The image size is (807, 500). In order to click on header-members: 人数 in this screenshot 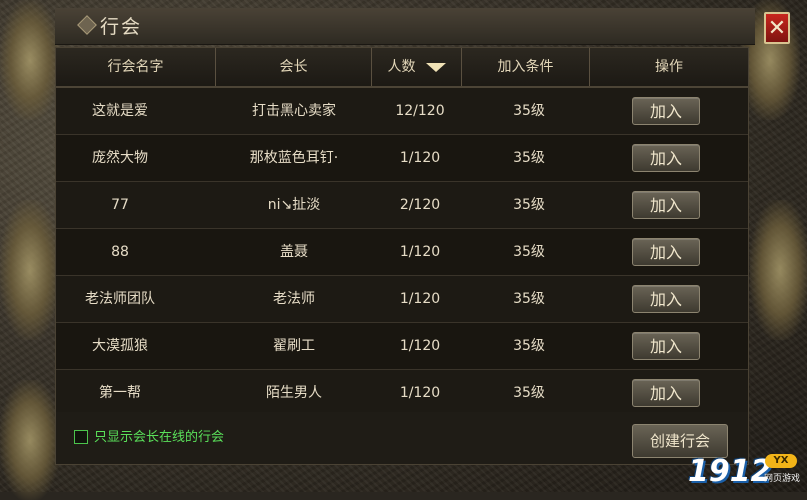, I will do `click(417, 67)`.